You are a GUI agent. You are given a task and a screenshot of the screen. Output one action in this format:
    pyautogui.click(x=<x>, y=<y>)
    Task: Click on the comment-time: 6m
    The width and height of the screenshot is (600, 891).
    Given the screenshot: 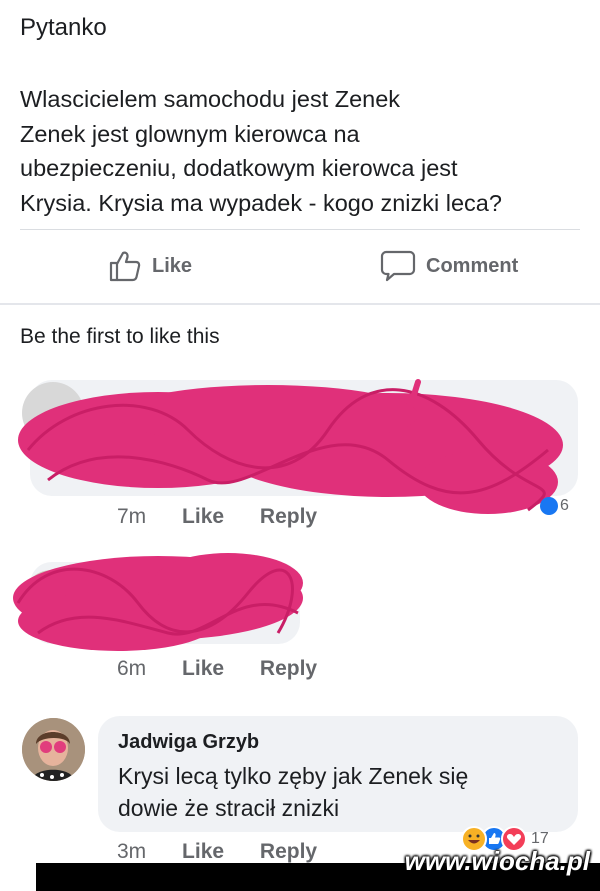 What is the action you would take?
    pyautogui.click(x=132, y=668)
    